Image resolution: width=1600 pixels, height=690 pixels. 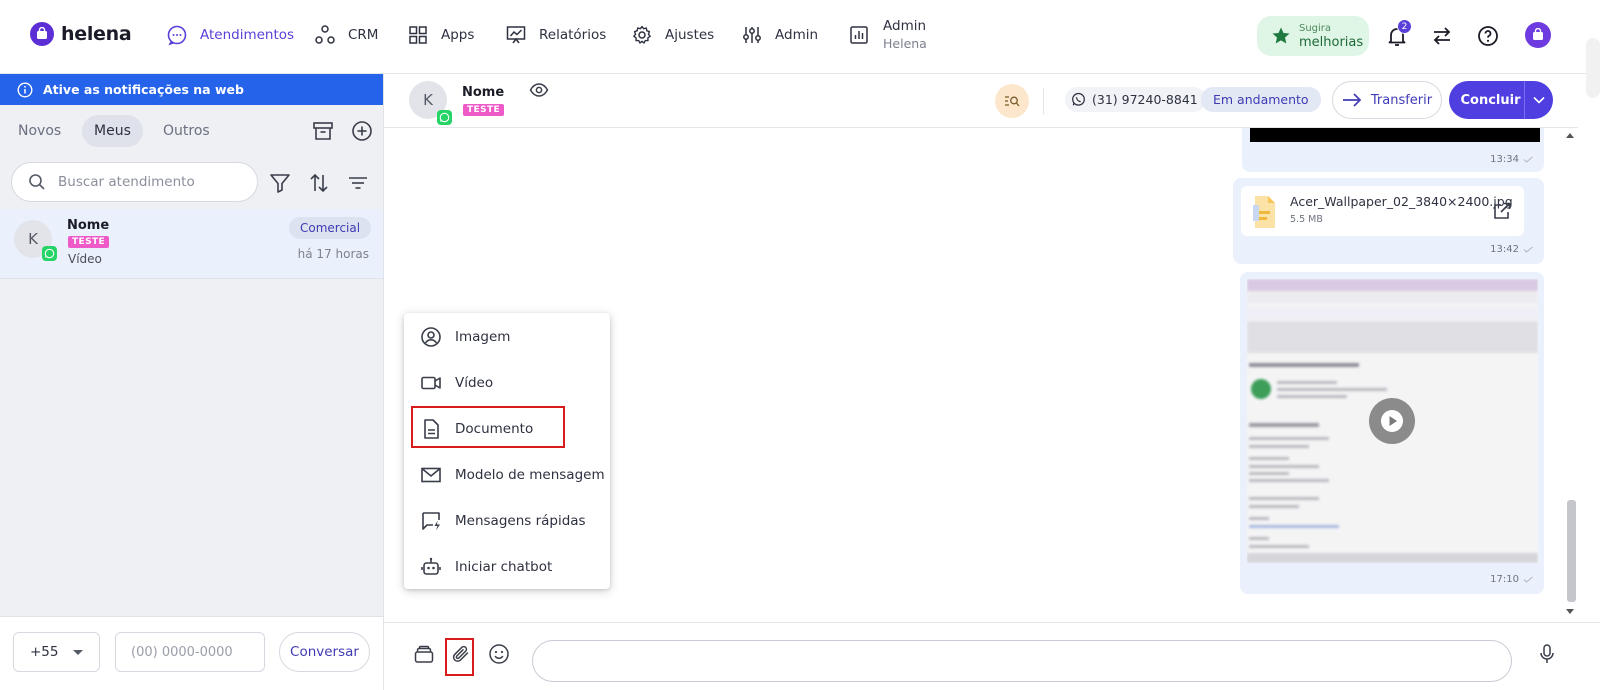 I want to click on brand-name: helena, so click(x=96, y=34).